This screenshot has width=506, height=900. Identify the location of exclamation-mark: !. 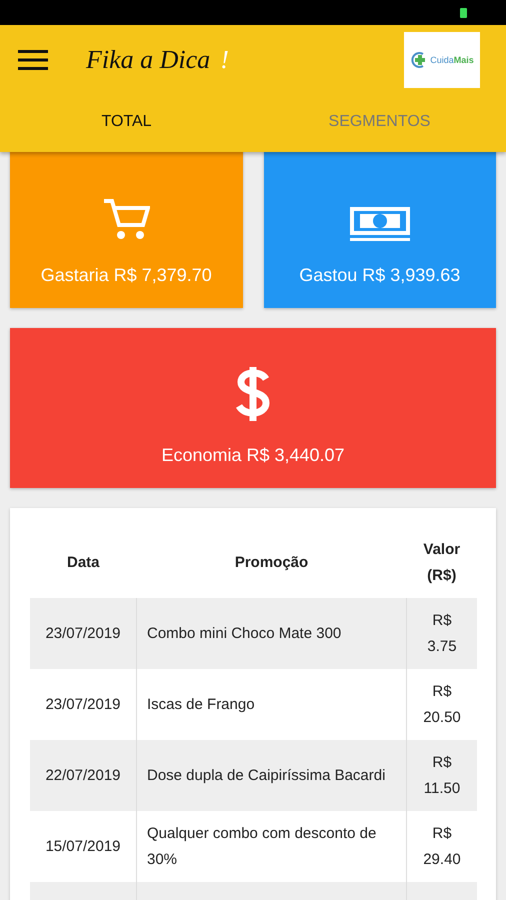
(224, 60).